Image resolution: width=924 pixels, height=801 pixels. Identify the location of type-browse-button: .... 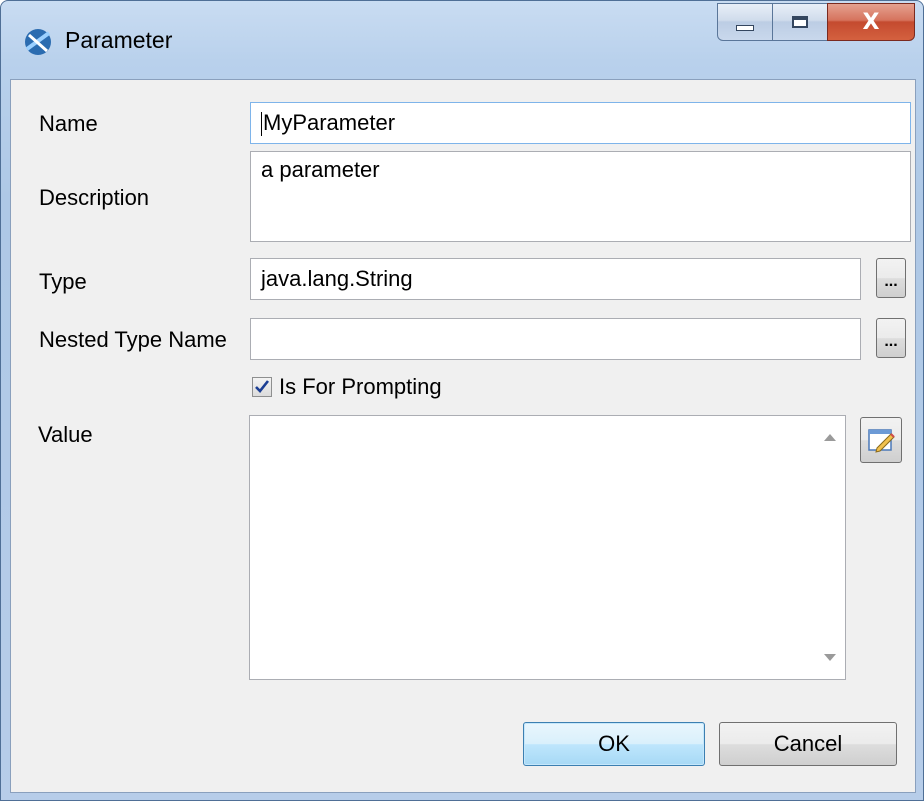
(891, 278).